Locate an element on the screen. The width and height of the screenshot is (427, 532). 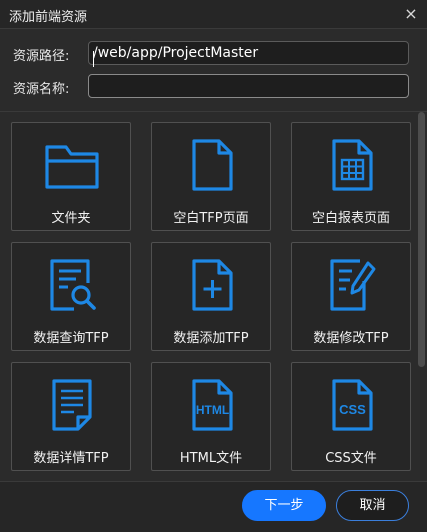
close-icon: × is located at coordinates (411, 14).